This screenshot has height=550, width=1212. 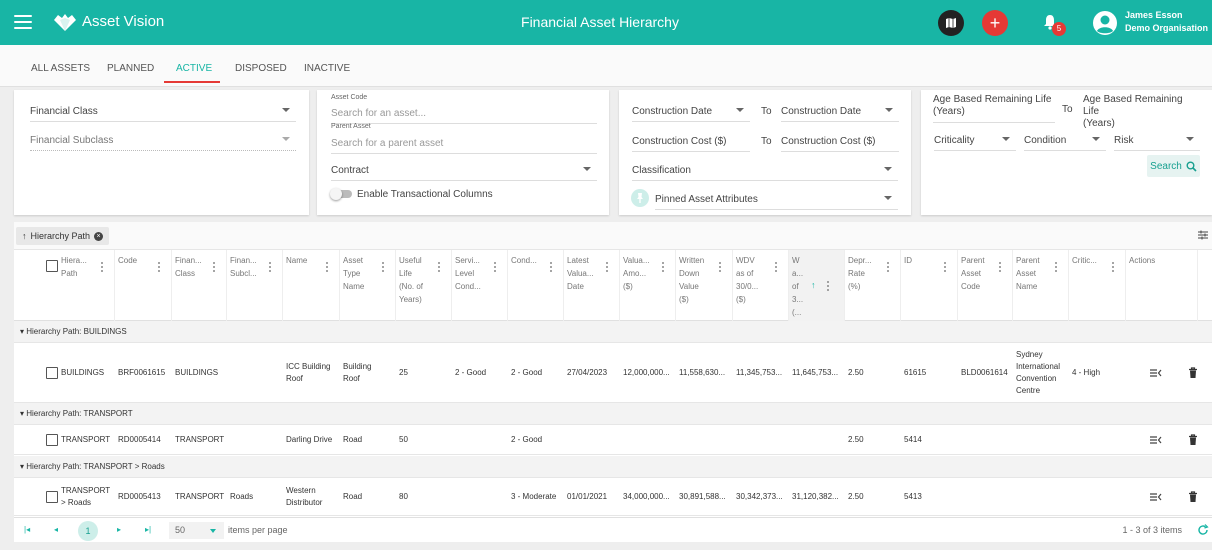 What do you see at coordinates (163, 114) in the screenshot?
I see `financial-class-select: Financial Class` at bounding box center [163, 114].